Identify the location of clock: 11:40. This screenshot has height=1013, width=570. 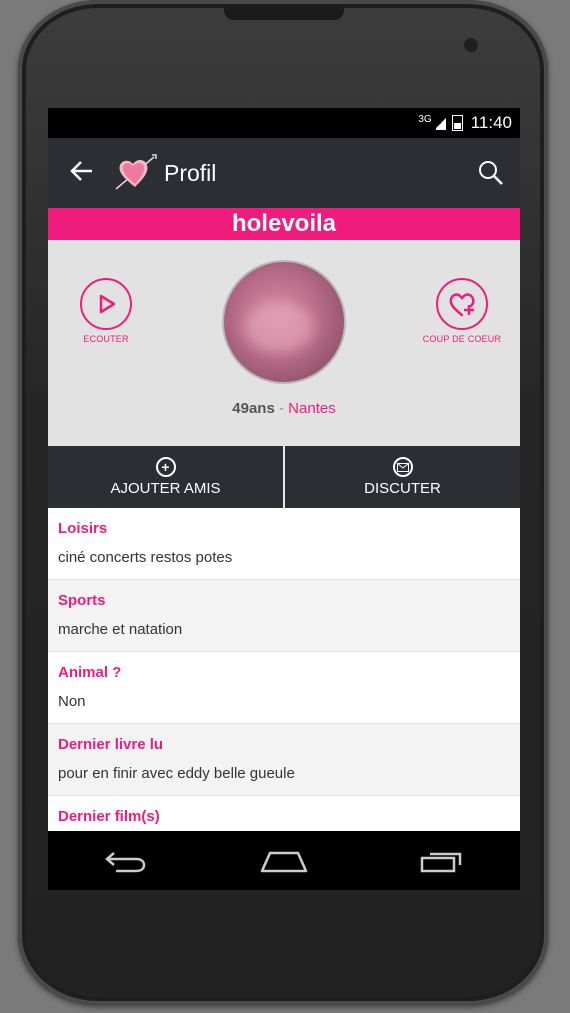
(491, 122).